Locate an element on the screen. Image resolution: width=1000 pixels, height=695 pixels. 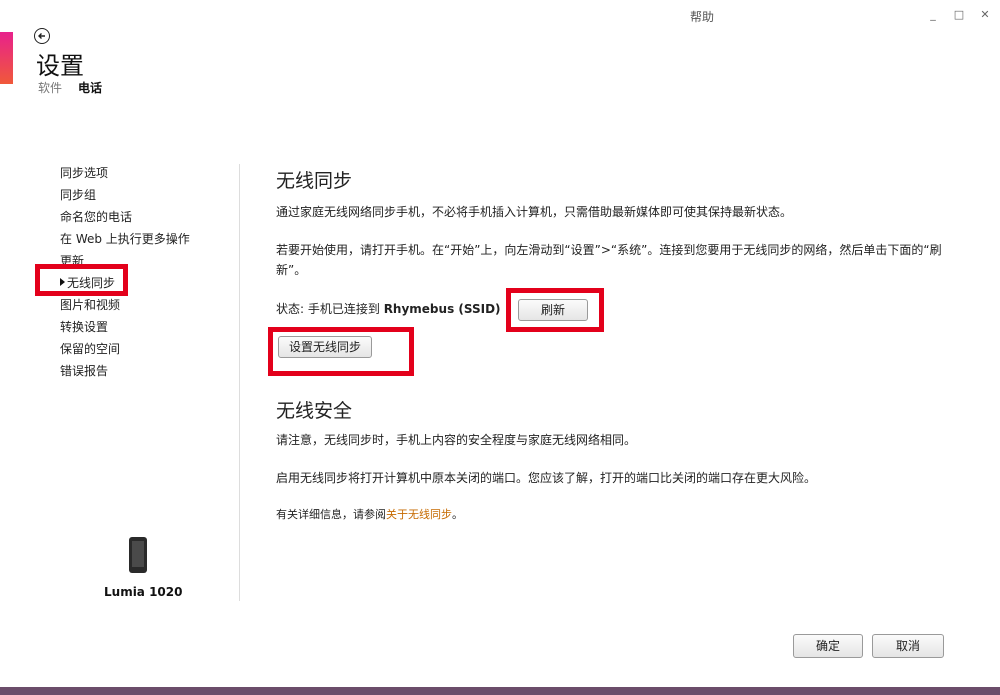
sidebar-item-pictures-videos: 图片和视频 is located at coordinates (125, 307).